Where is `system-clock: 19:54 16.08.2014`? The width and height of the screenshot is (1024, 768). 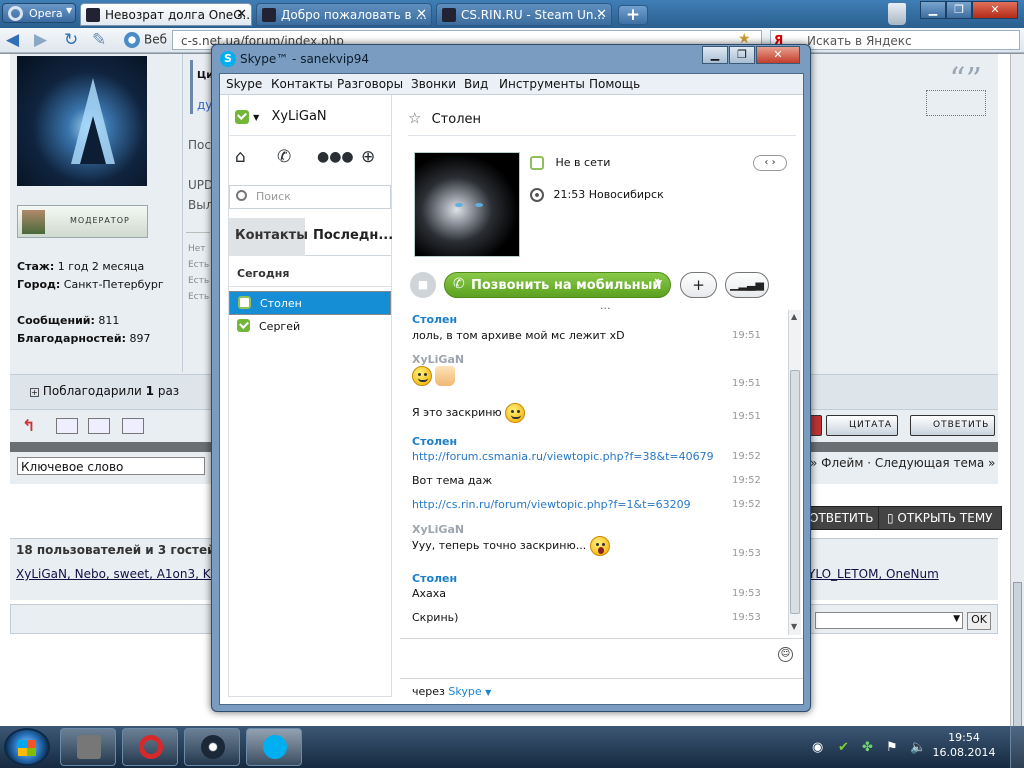 system-clock: 19:54 16.08.2014 is located at coordinates (964, 745).